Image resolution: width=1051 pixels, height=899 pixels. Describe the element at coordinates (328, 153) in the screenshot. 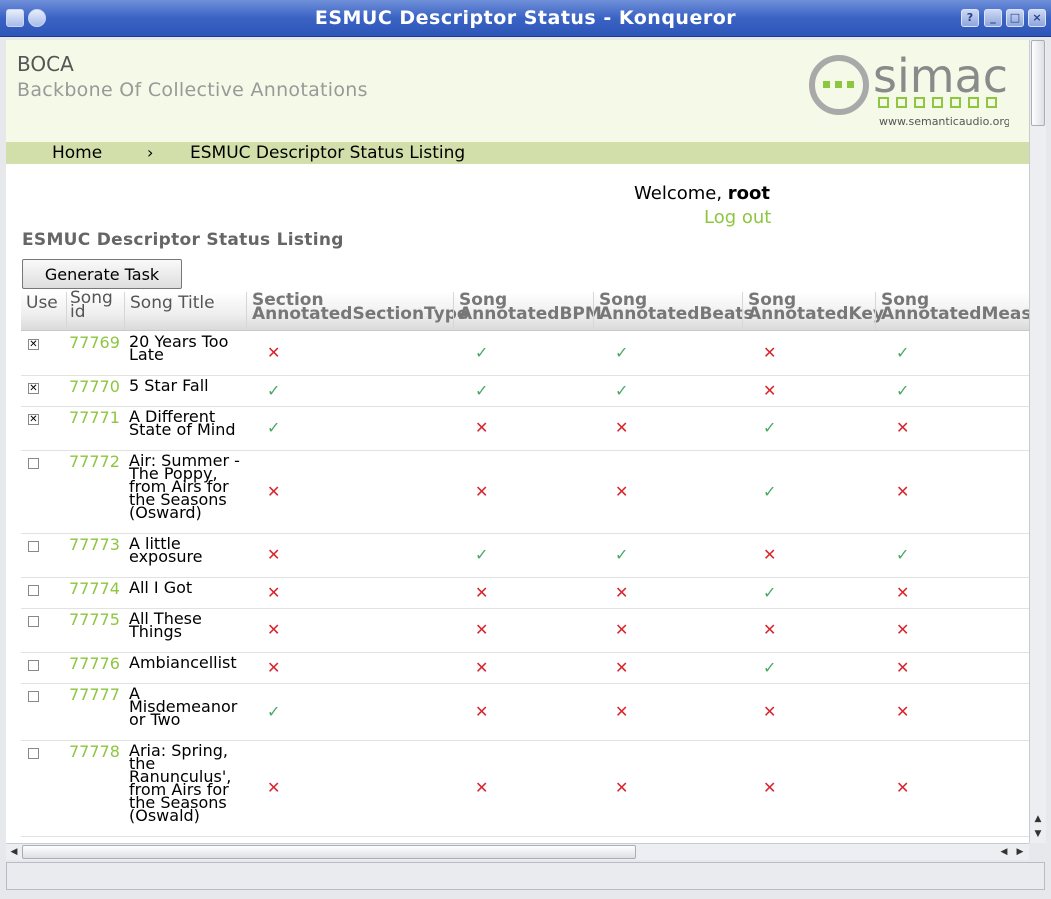

I see `breadcrumb-current: ESMUC Descriptor Status Listing` at that location.